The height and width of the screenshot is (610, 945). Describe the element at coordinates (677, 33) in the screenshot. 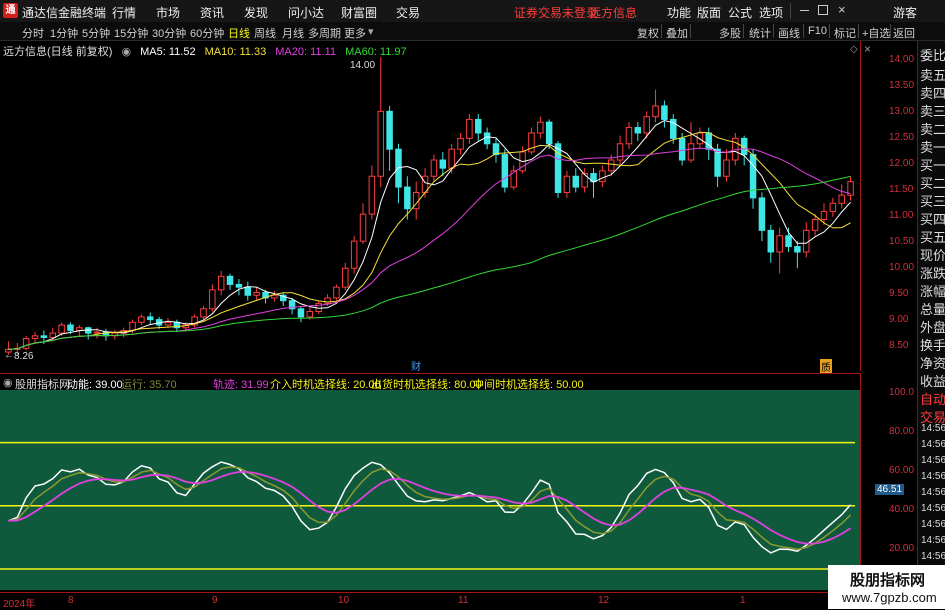

I see `overlay-button: 叠加` at that location.